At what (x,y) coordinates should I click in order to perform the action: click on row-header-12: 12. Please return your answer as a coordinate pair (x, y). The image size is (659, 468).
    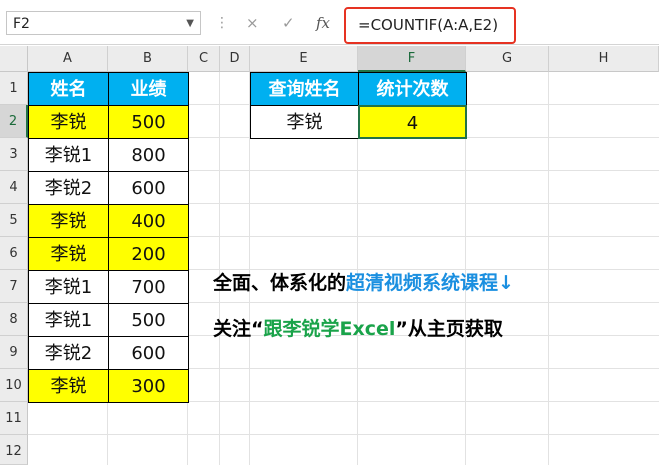
    Looking at the image, I should click on (14, 450).